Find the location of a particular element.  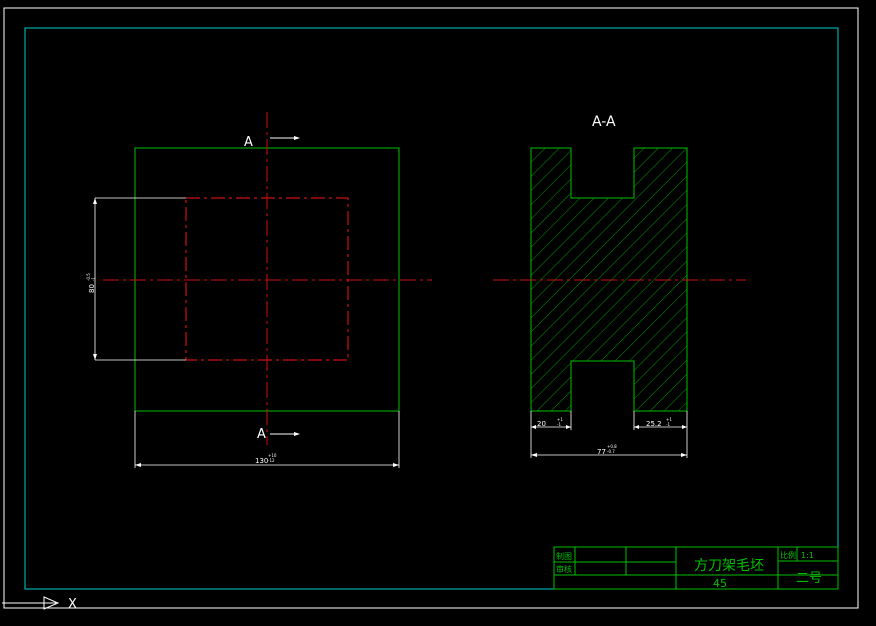

scale-label: 比例 is located at coordinates (788, 555).